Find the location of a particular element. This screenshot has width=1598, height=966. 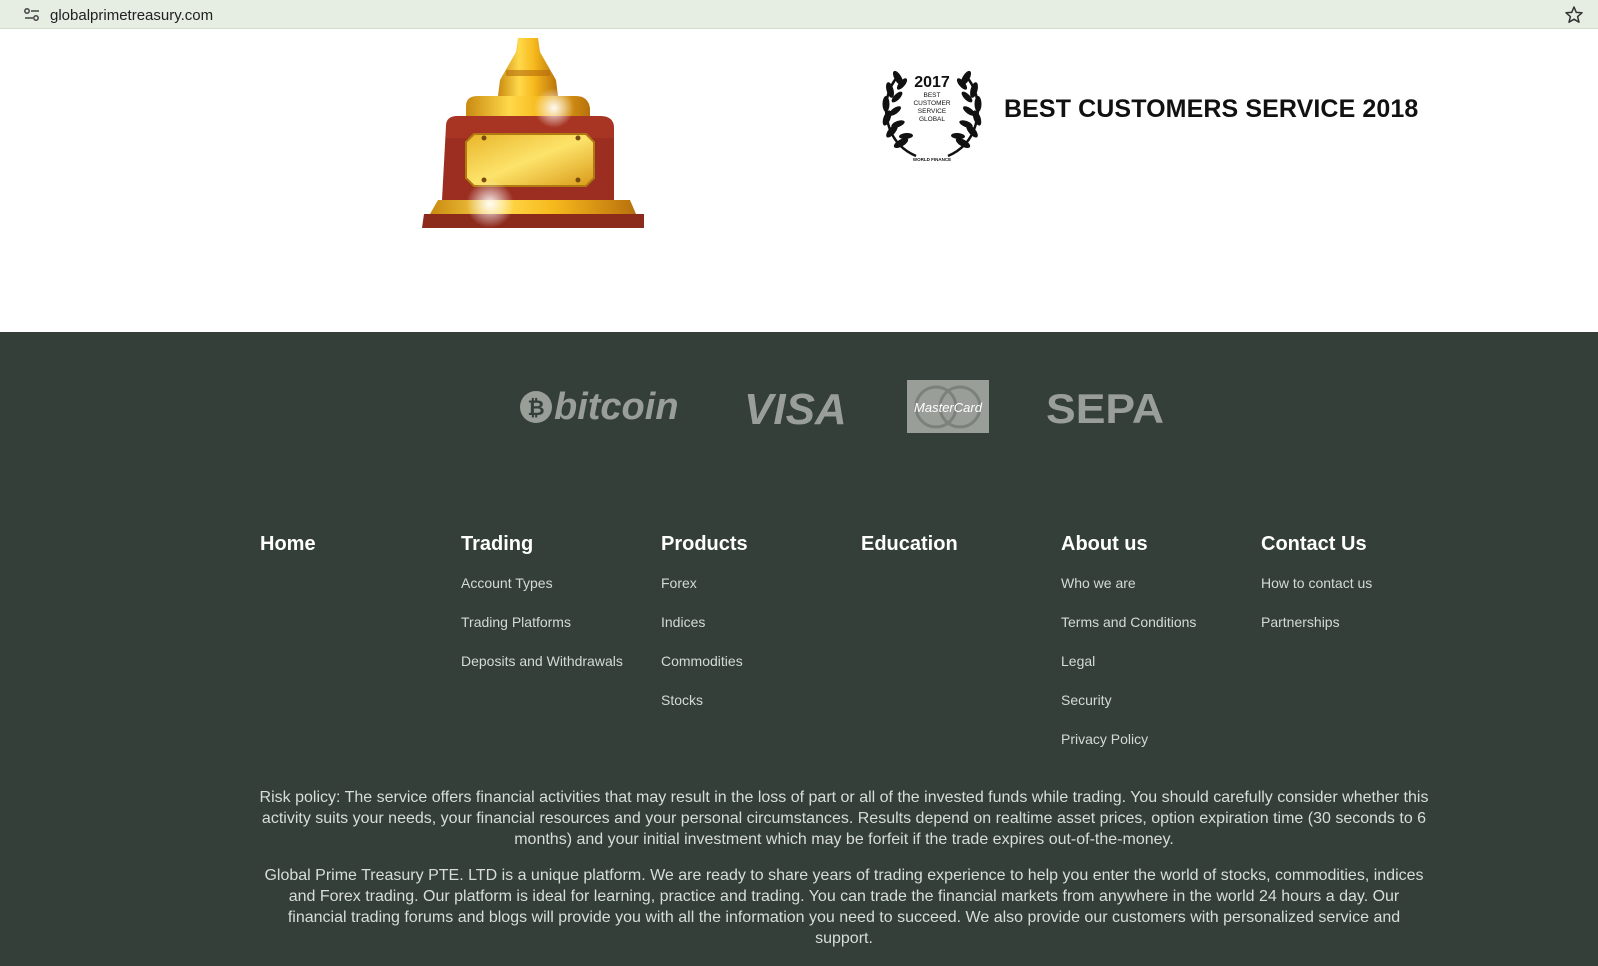

mastercard-wordmark: MasterCard is located at coordinates (948, 407).